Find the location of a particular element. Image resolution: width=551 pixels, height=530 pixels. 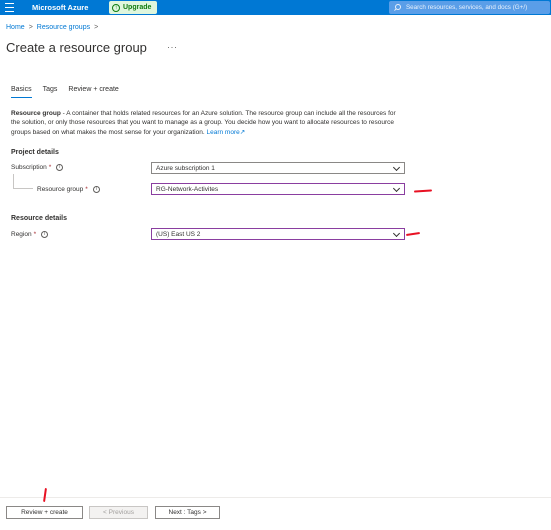

top-bar: Microsoft Azure ↑ Upgrade is located at coordinates (275, 7).